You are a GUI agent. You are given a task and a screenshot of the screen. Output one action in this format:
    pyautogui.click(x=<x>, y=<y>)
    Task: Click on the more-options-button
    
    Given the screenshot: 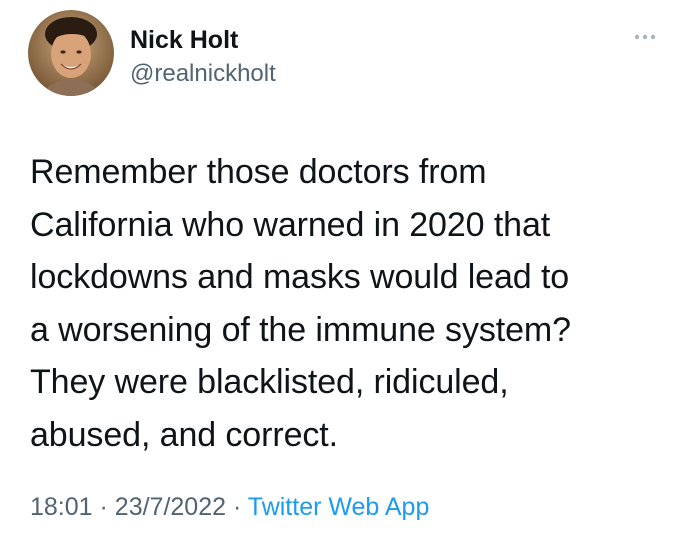 What is the action you would take?
    pyautogui.click(x=645, y=37)
    